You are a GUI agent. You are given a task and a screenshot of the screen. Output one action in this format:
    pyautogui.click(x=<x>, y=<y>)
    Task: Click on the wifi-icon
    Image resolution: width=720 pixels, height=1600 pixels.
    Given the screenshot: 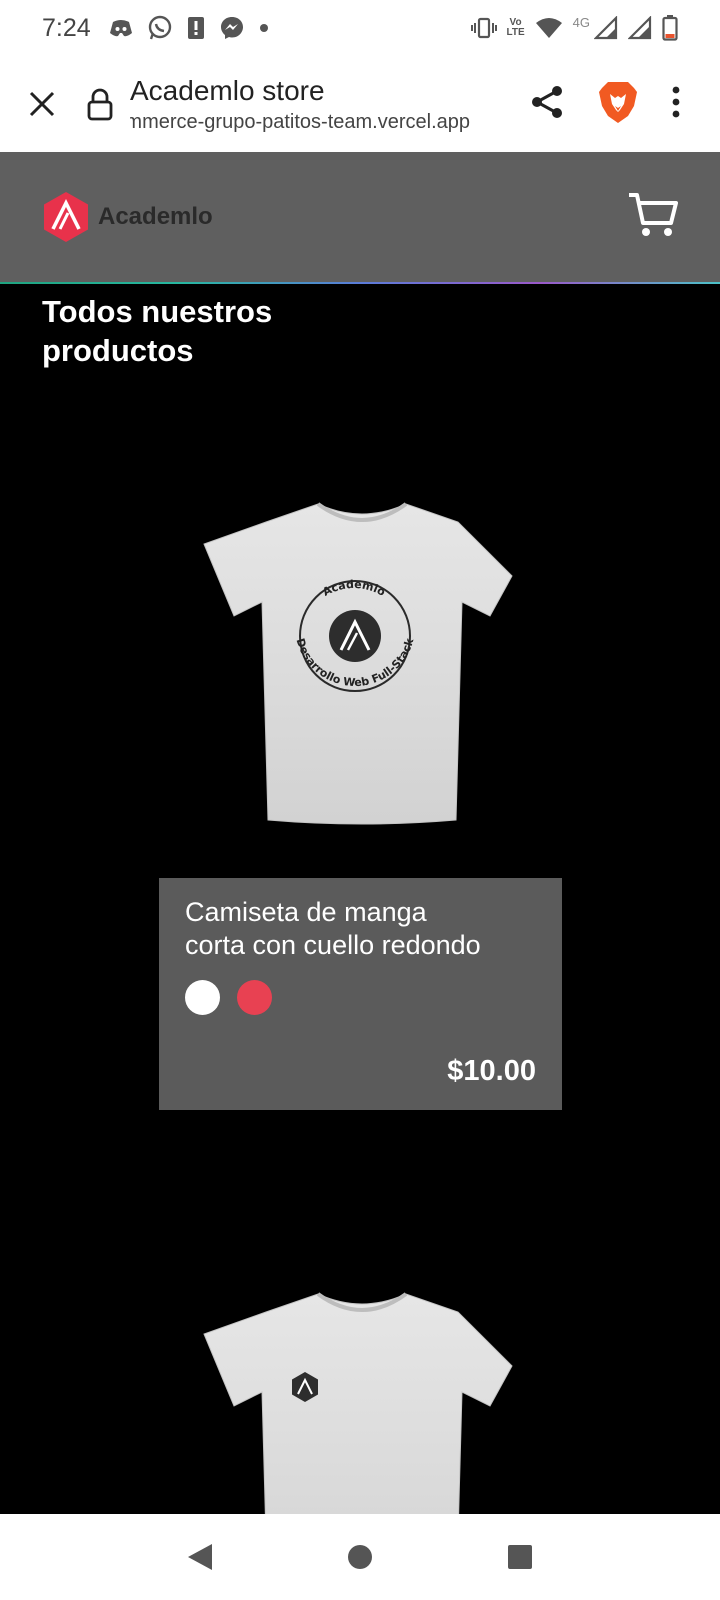 What is the action you would take?
    pyautogui.click(x=549, y=28)
    